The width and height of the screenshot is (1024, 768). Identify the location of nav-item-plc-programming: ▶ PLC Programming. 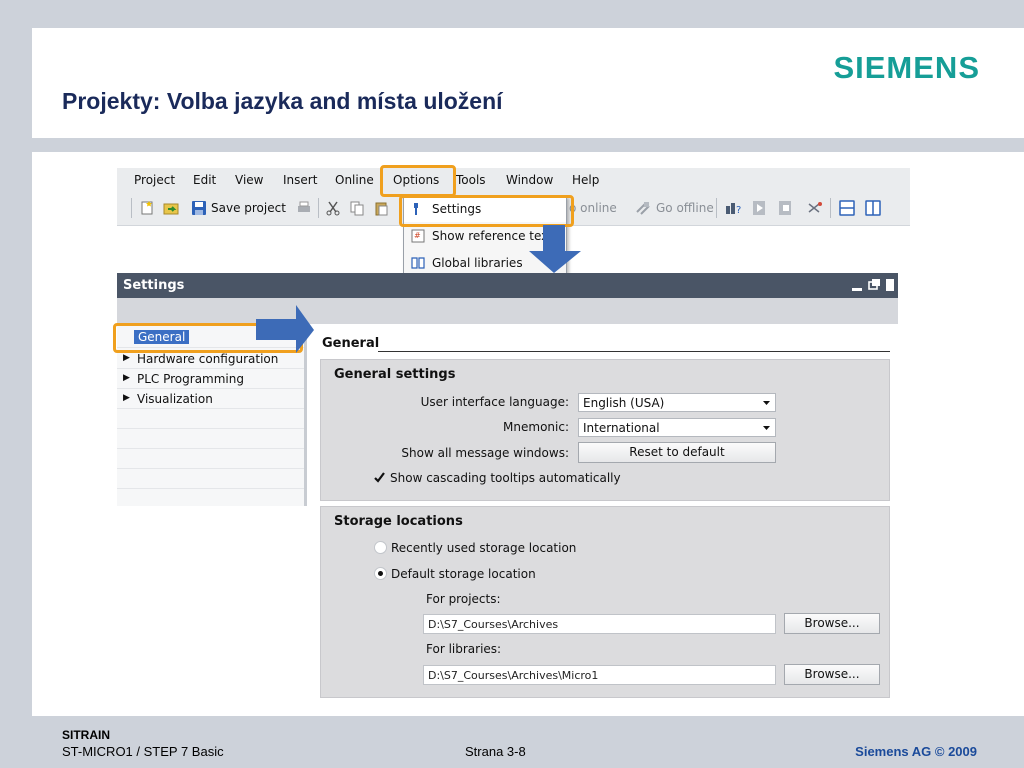
(210, 379).